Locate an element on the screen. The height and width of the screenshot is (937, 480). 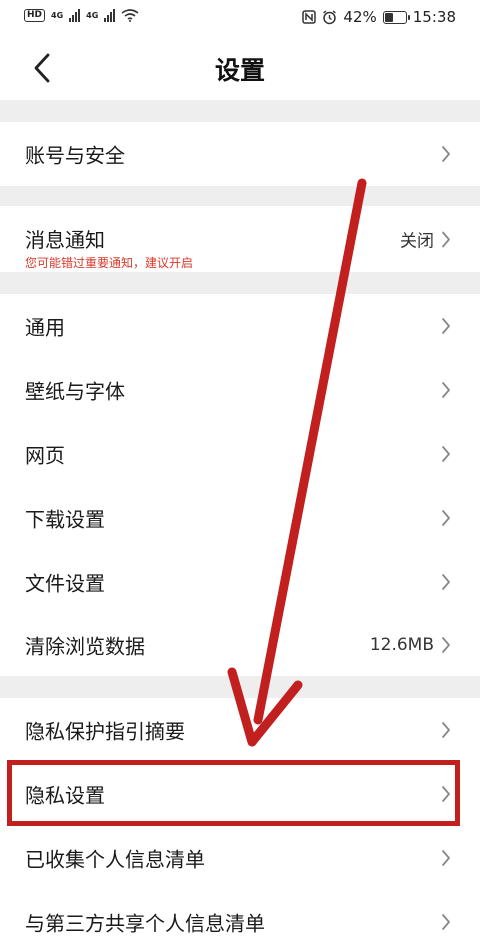
status-time: 15:38 is located at coordinates (434, 17).